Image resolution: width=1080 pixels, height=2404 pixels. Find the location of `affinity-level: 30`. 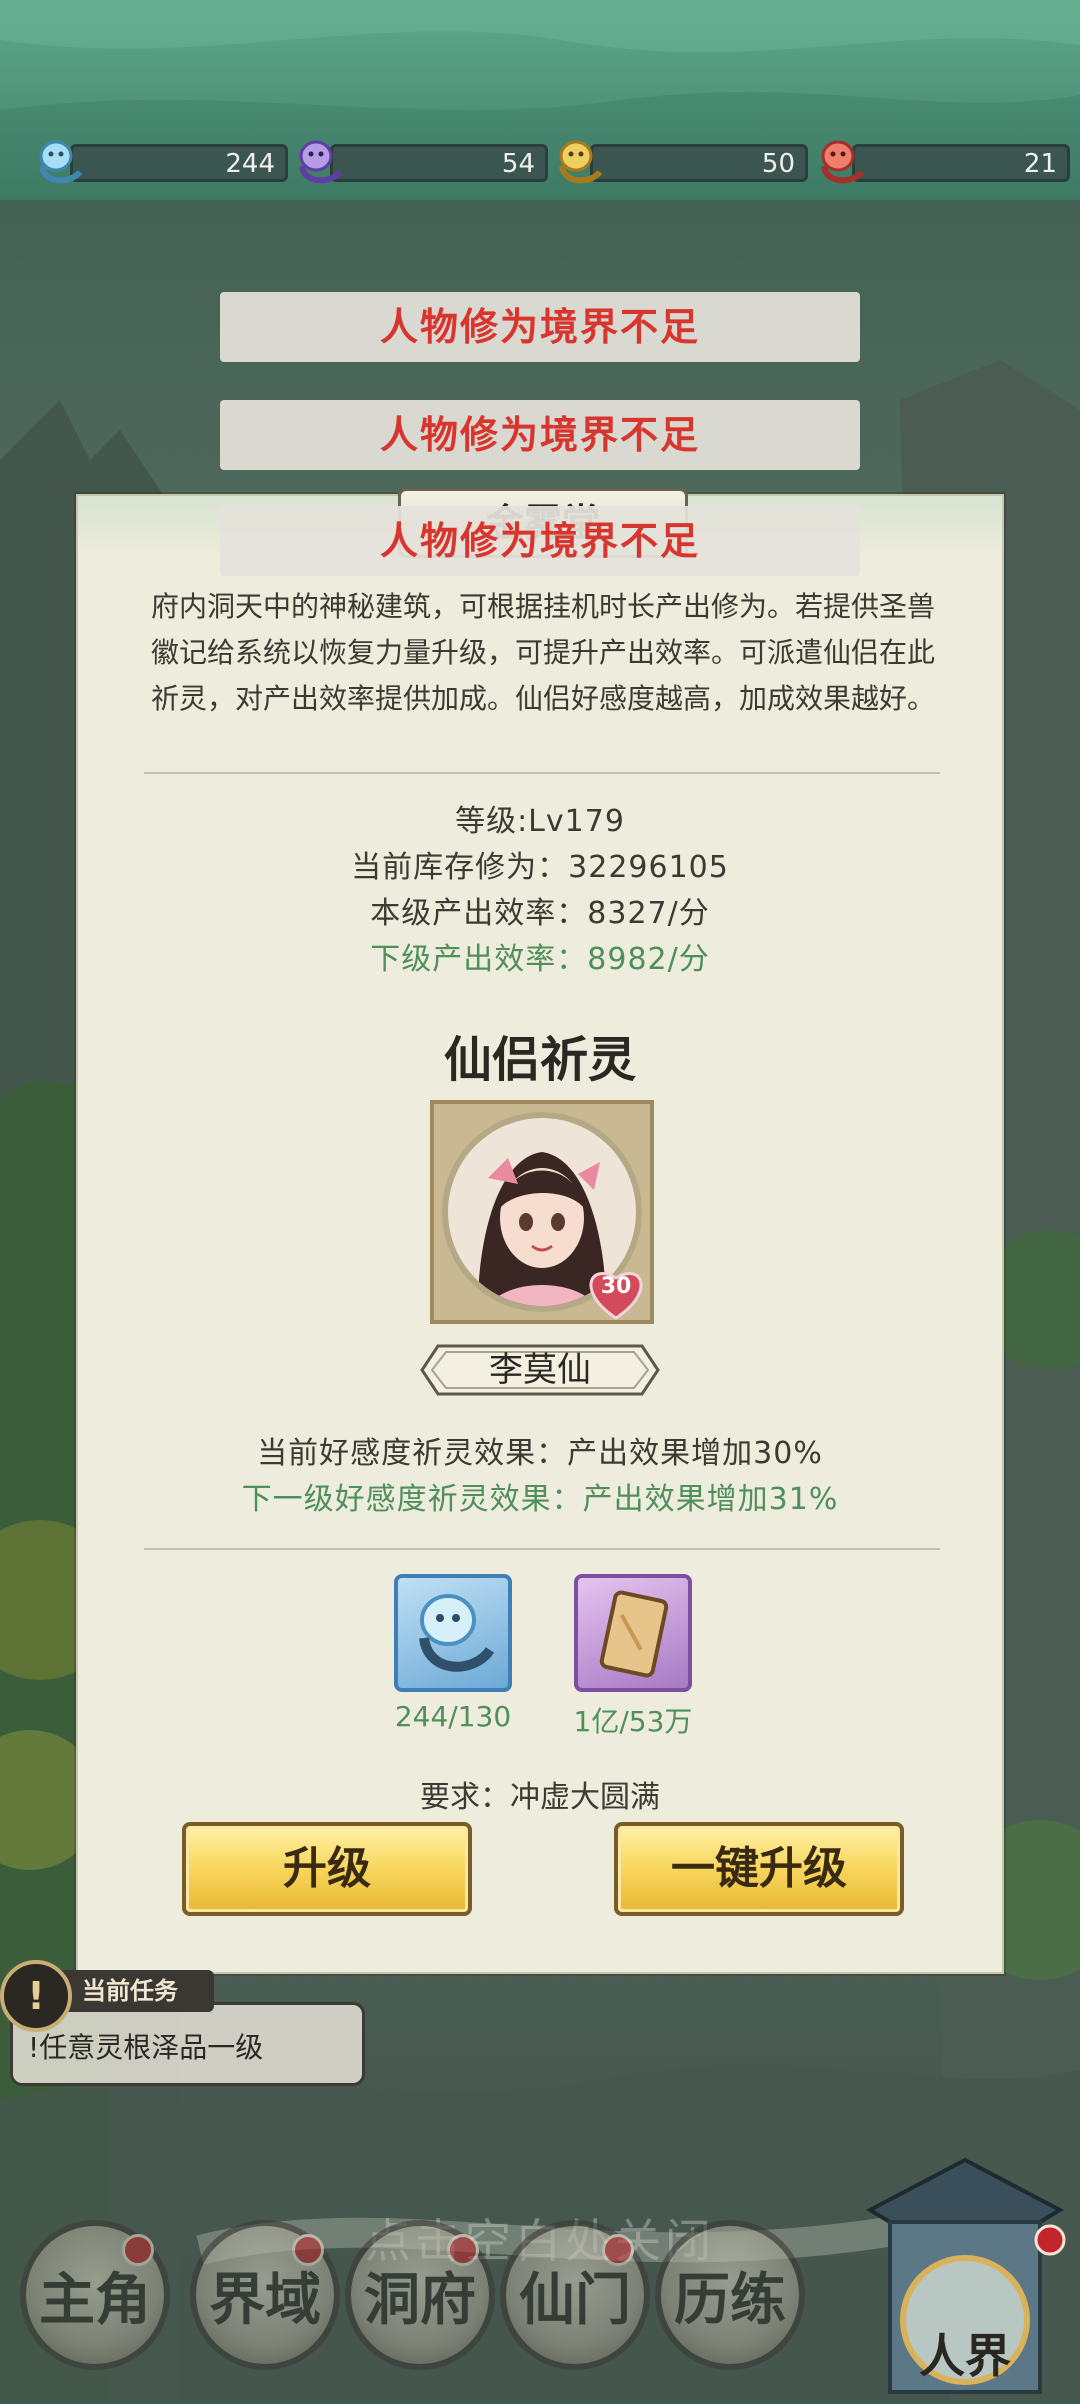

affinity-level: 30 is located at coordinates (616, 1286).